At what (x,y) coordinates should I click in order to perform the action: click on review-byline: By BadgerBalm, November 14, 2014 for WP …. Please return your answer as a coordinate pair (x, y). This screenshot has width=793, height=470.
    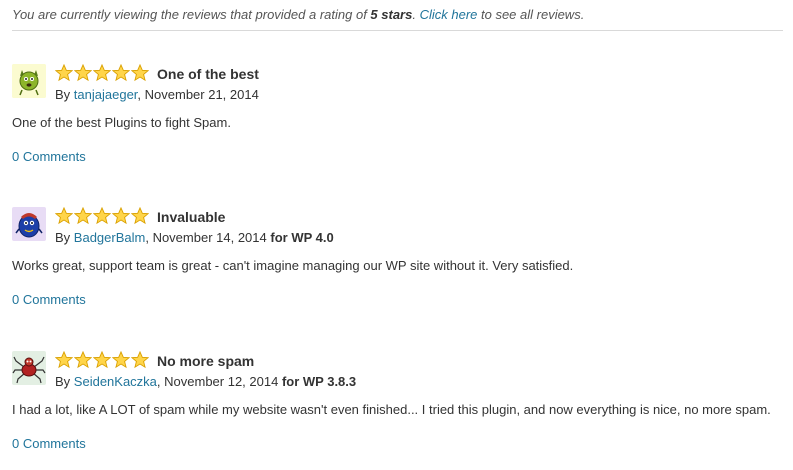
    Looking at the image, I should click on (194, 238).